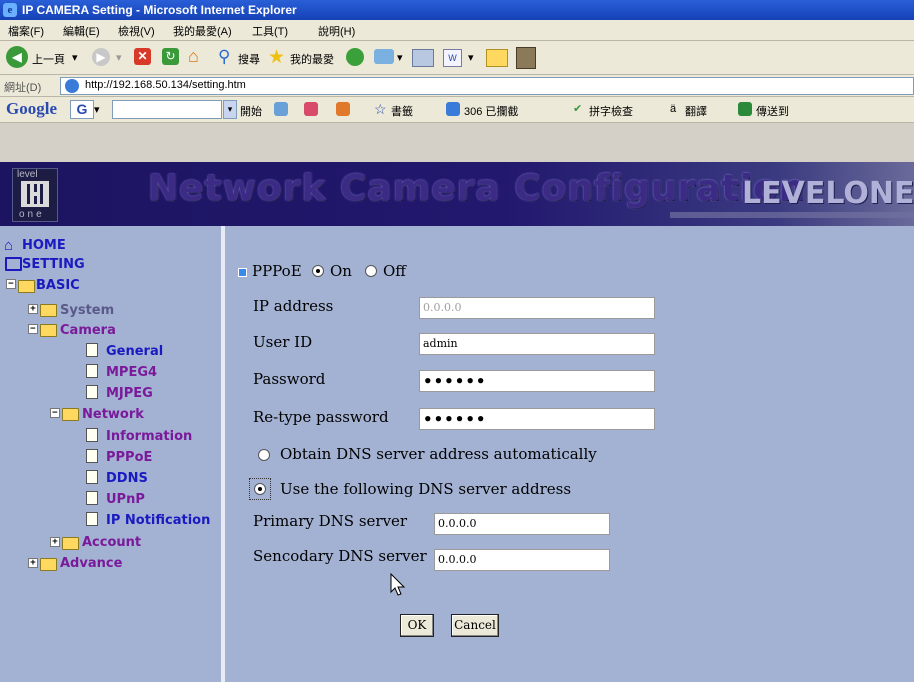 This screenshot has width=914, height=682. I want to click on google-send-button: 傳送到, so click(772, 111).